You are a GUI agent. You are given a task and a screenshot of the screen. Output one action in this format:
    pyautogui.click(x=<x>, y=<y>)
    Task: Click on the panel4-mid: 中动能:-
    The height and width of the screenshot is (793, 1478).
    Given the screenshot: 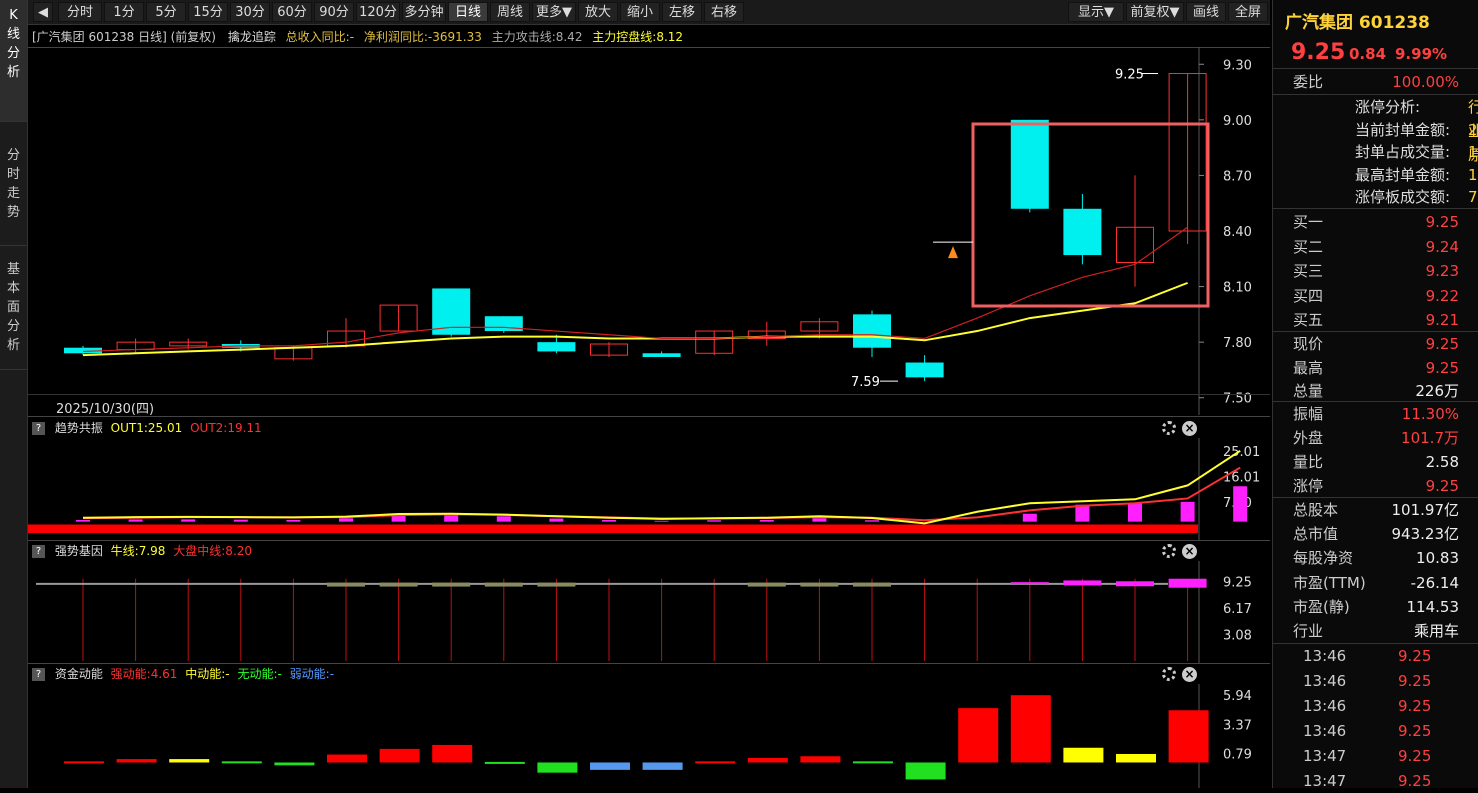 What is the action you would take?
    pyautogui.click(x=207, y=674)
    